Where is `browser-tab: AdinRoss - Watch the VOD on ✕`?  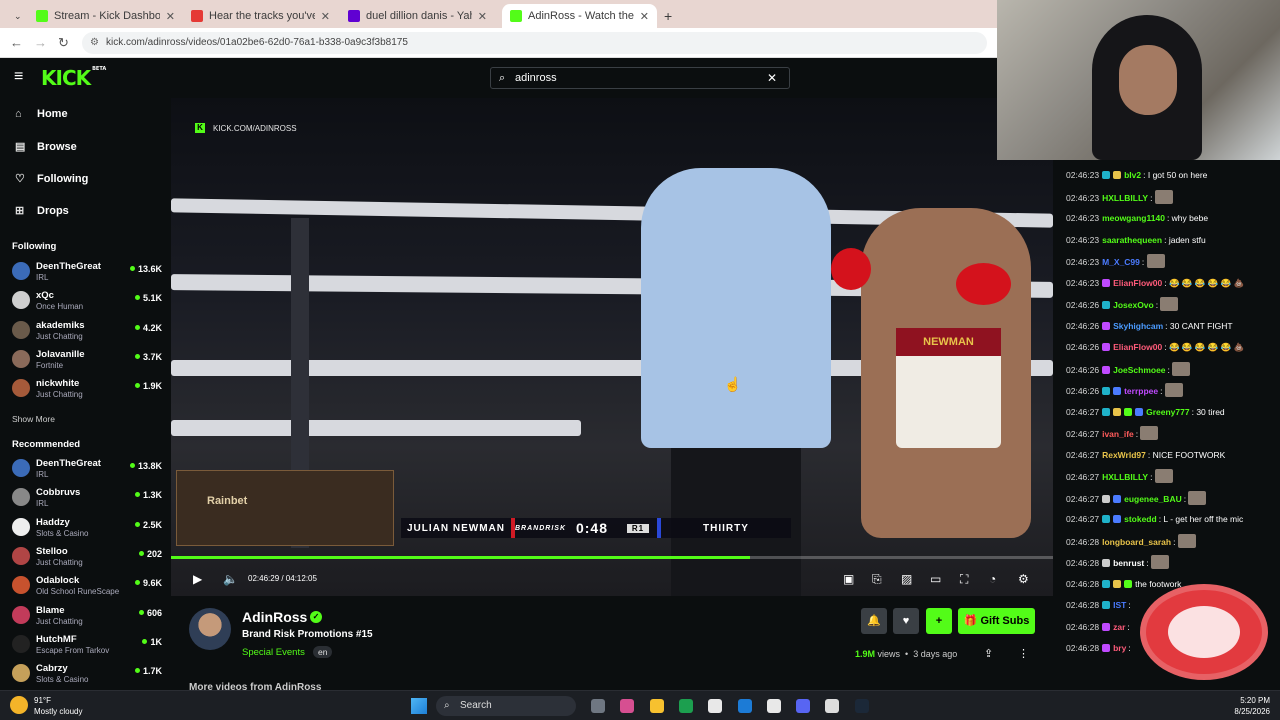 browser-tab: AdinRoss - Watch the VOD on ✕ is located at coordinates (579, 16).